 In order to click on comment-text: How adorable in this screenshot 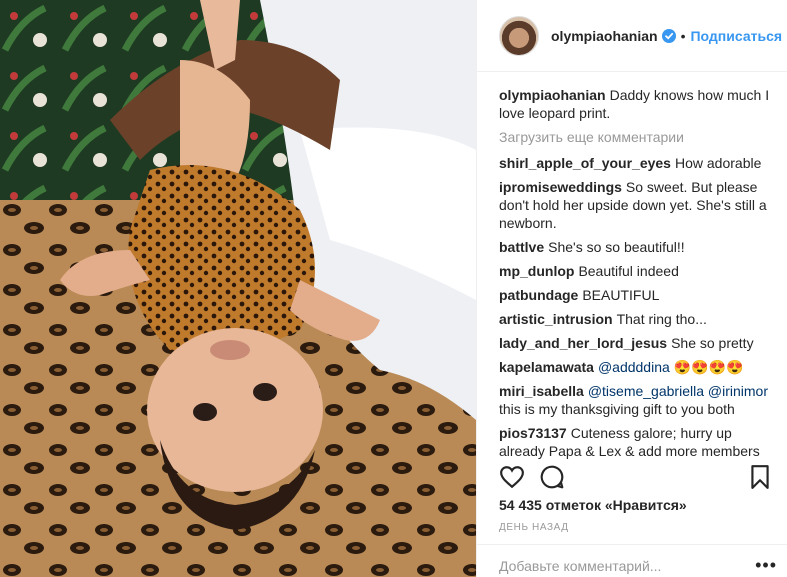, I will do `click(718, 163)`.